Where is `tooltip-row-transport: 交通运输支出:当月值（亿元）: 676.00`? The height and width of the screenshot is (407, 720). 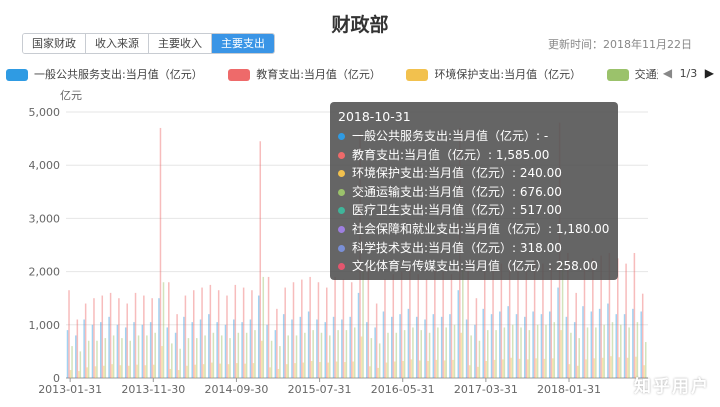
tooltip-row-transport: 交通运输支出:当月值（亿元）: 676.00 is located at coordinates (474, 192).